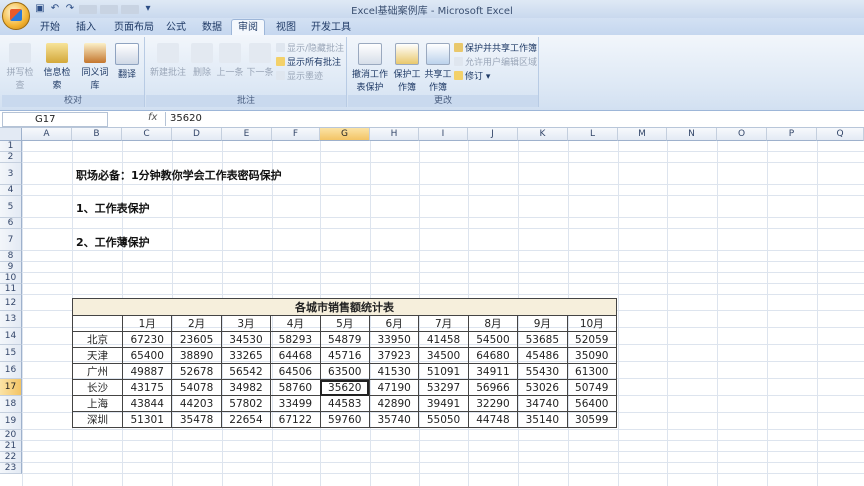 The height and width of the screenshot is (486, 864). What do you see at coordinates (11, 446) in the screenshot?
I see `row-header-21: 21` at bounding box center [11, 446].